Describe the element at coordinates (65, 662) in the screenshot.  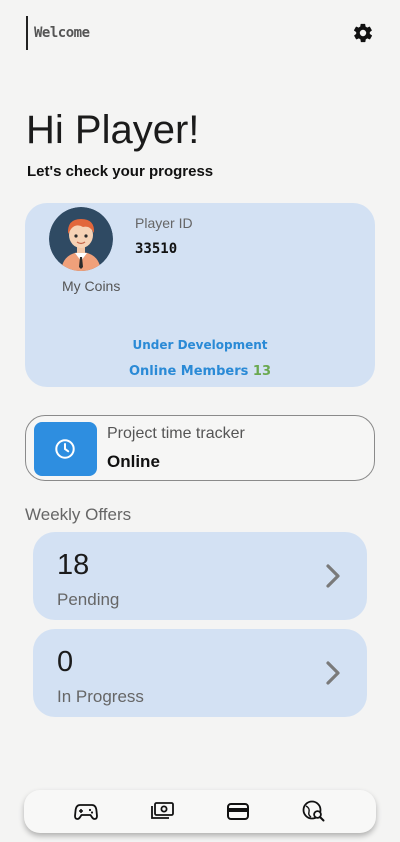
I see `offer-count: 0` at that location.